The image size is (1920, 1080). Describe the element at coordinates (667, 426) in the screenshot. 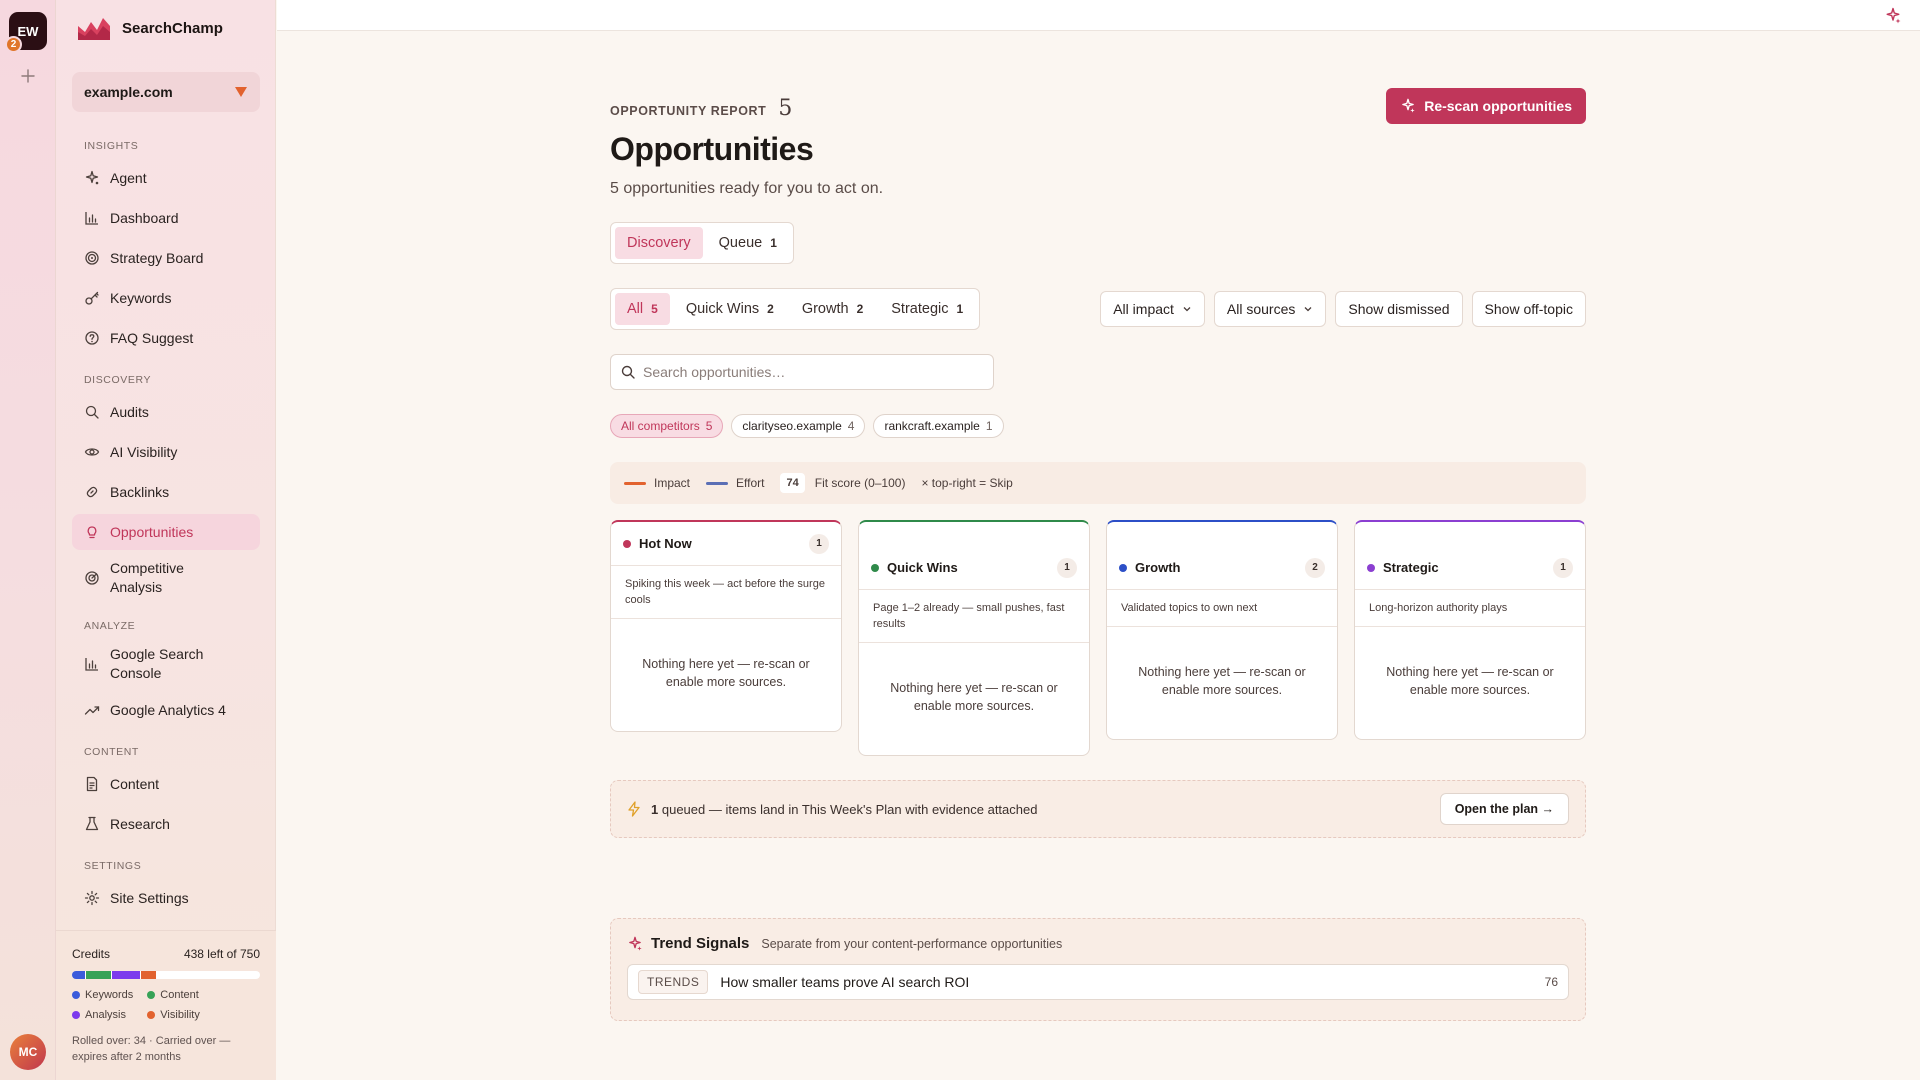

I see `competitor-chip-all-competitors: All competitors 5` at that location.